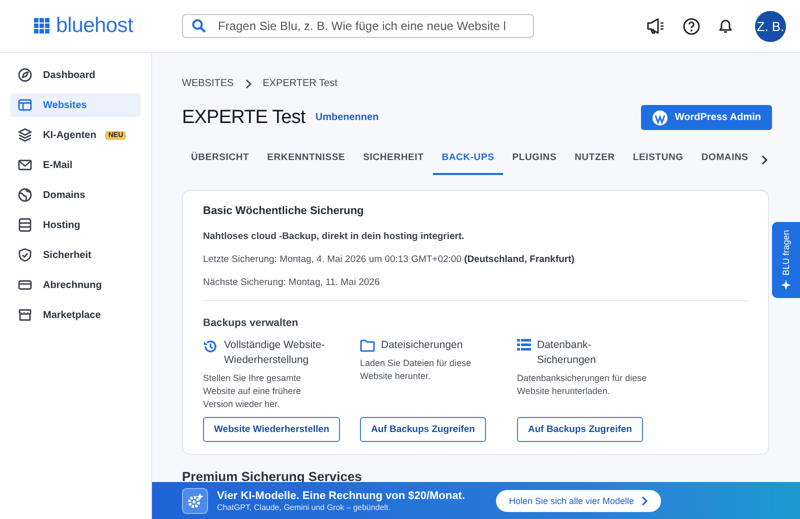 This screenshot has width=800, height=519. Describe the element at coordinates (75, 165) in the screenshot. I see `sidebar-item: E-Mail` at that location.